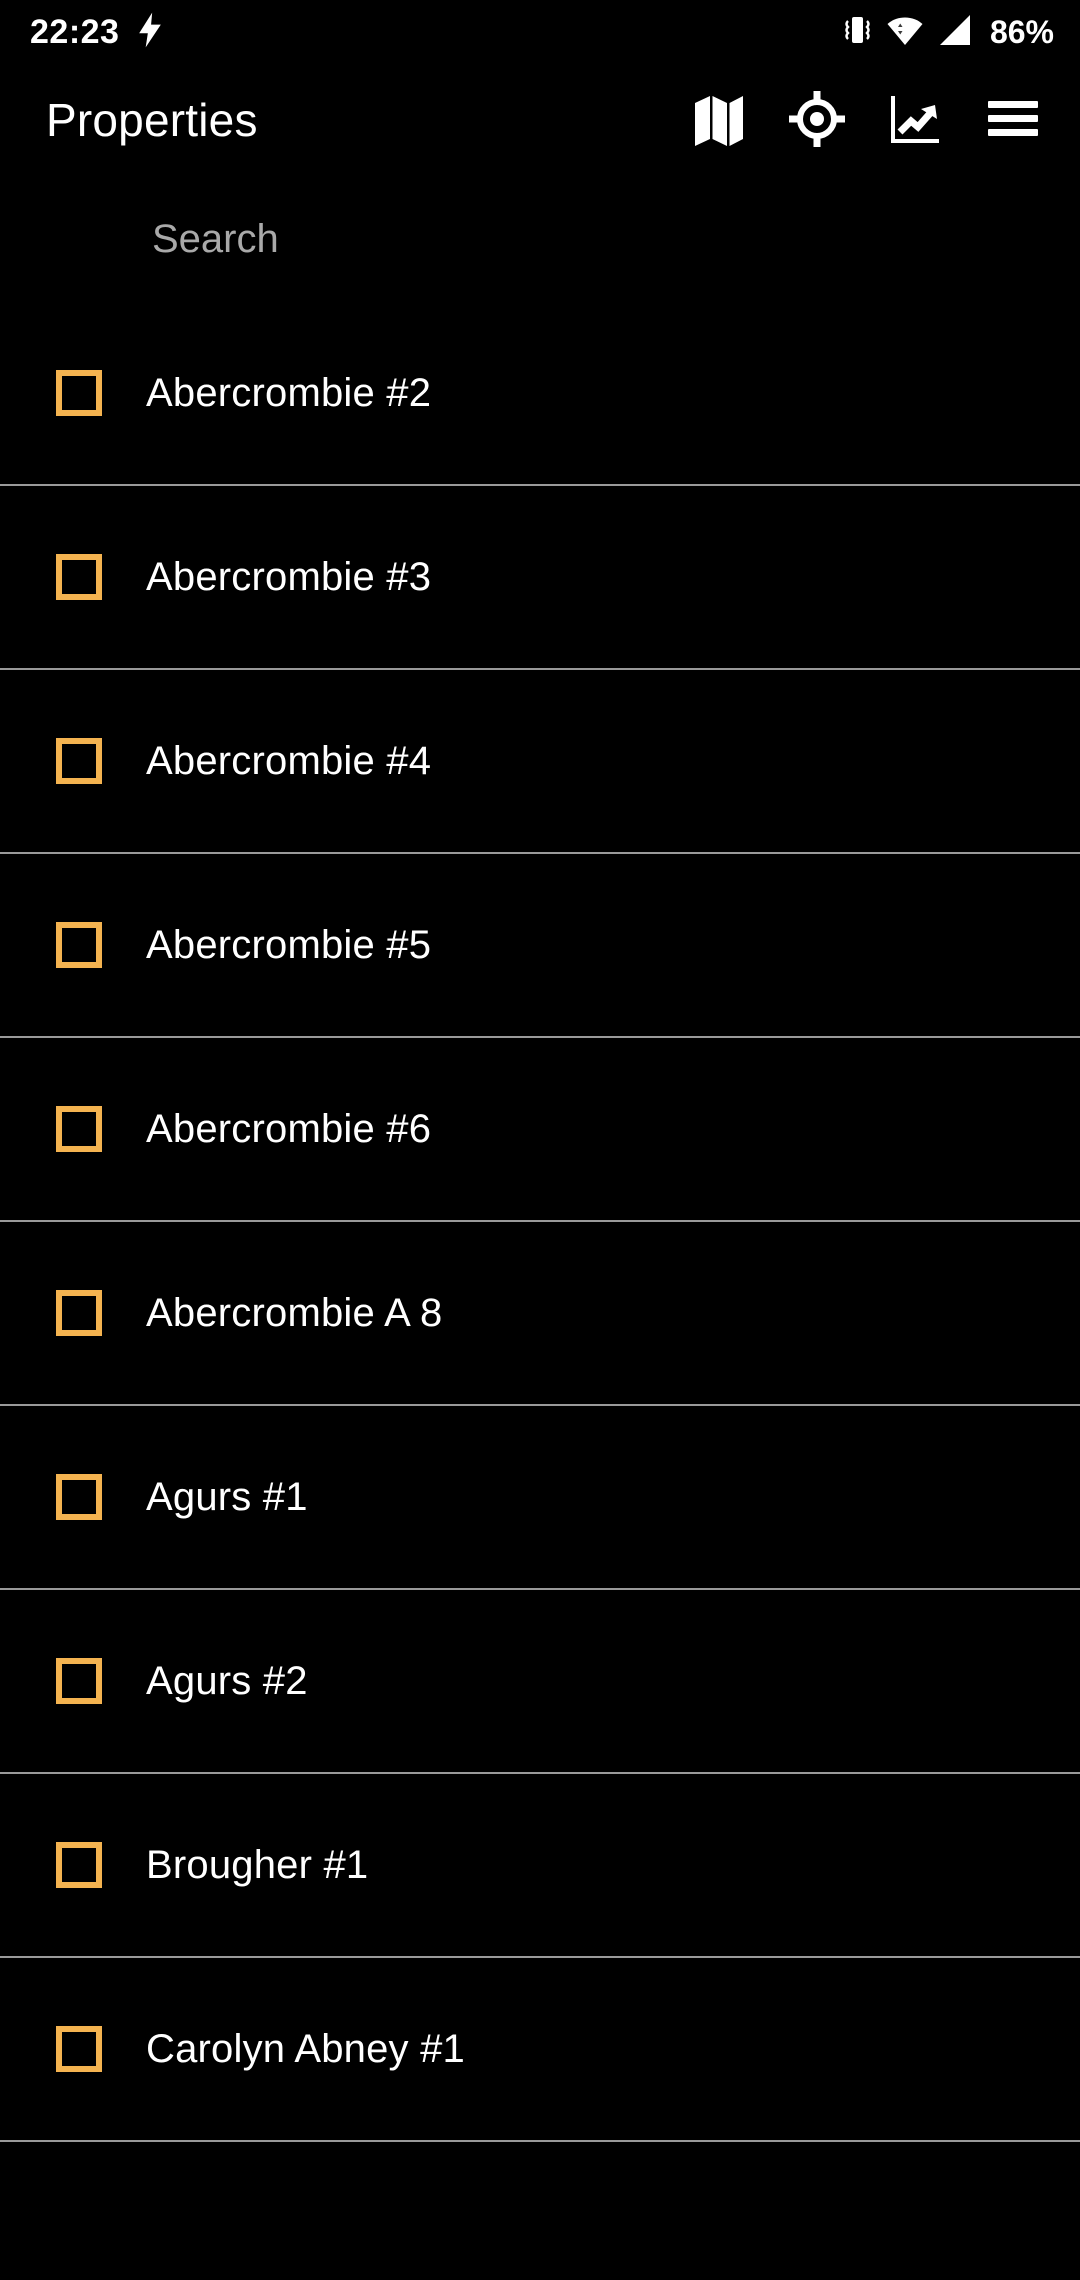 The image size is (1080, 2280). I want to click on chart-line-icon, so click(915, 120).